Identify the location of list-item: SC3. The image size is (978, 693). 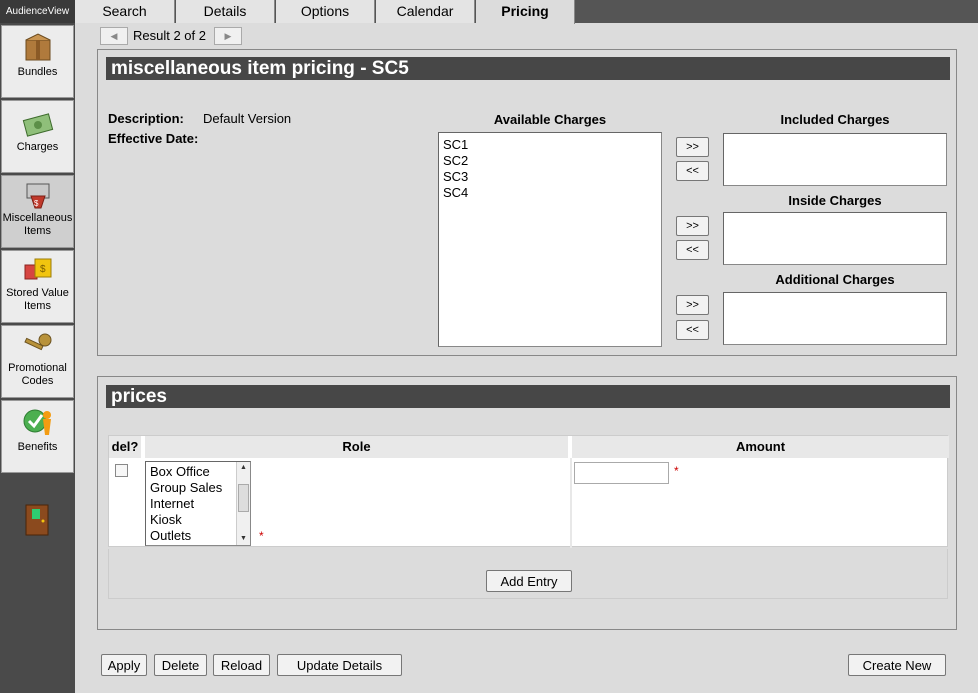
(550, 177).